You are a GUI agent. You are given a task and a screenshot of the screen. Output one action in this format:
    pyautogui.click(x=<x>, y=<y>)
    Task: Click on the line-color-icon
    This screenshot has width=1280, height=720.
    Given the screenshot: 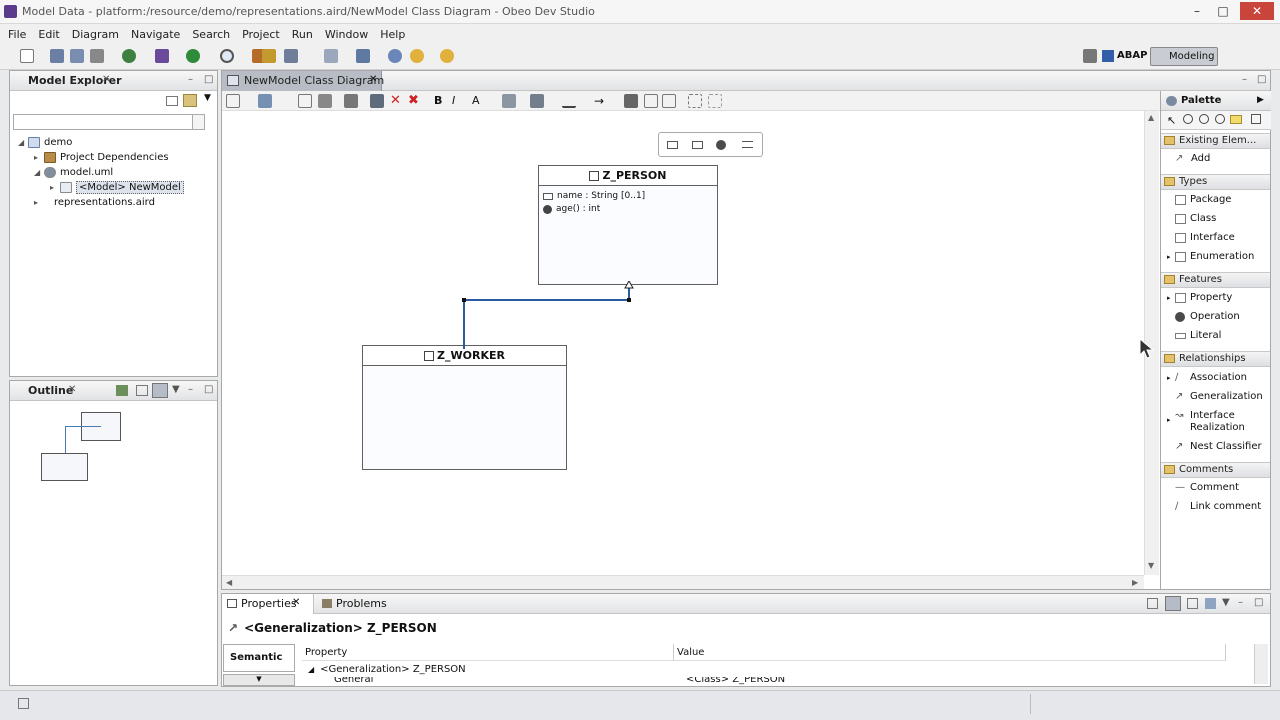 What is the action you would take?
    pyautogui.click(x=537, y=101)
    